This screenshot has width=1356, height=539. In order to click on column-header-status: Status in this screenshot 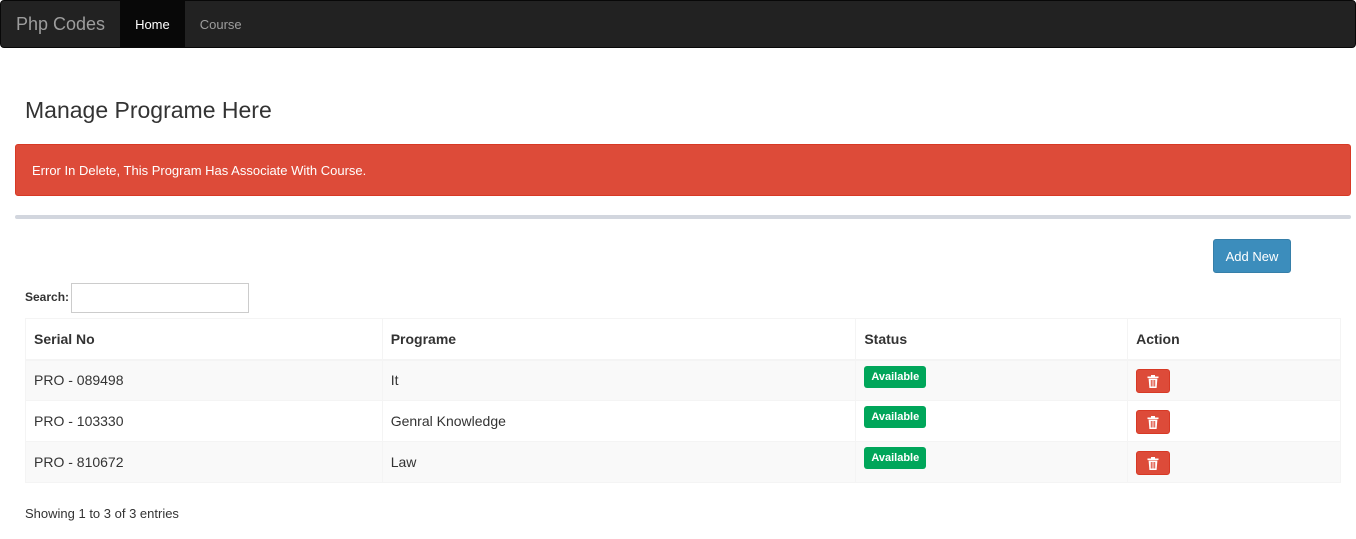, I will do `click(992, 339)`.